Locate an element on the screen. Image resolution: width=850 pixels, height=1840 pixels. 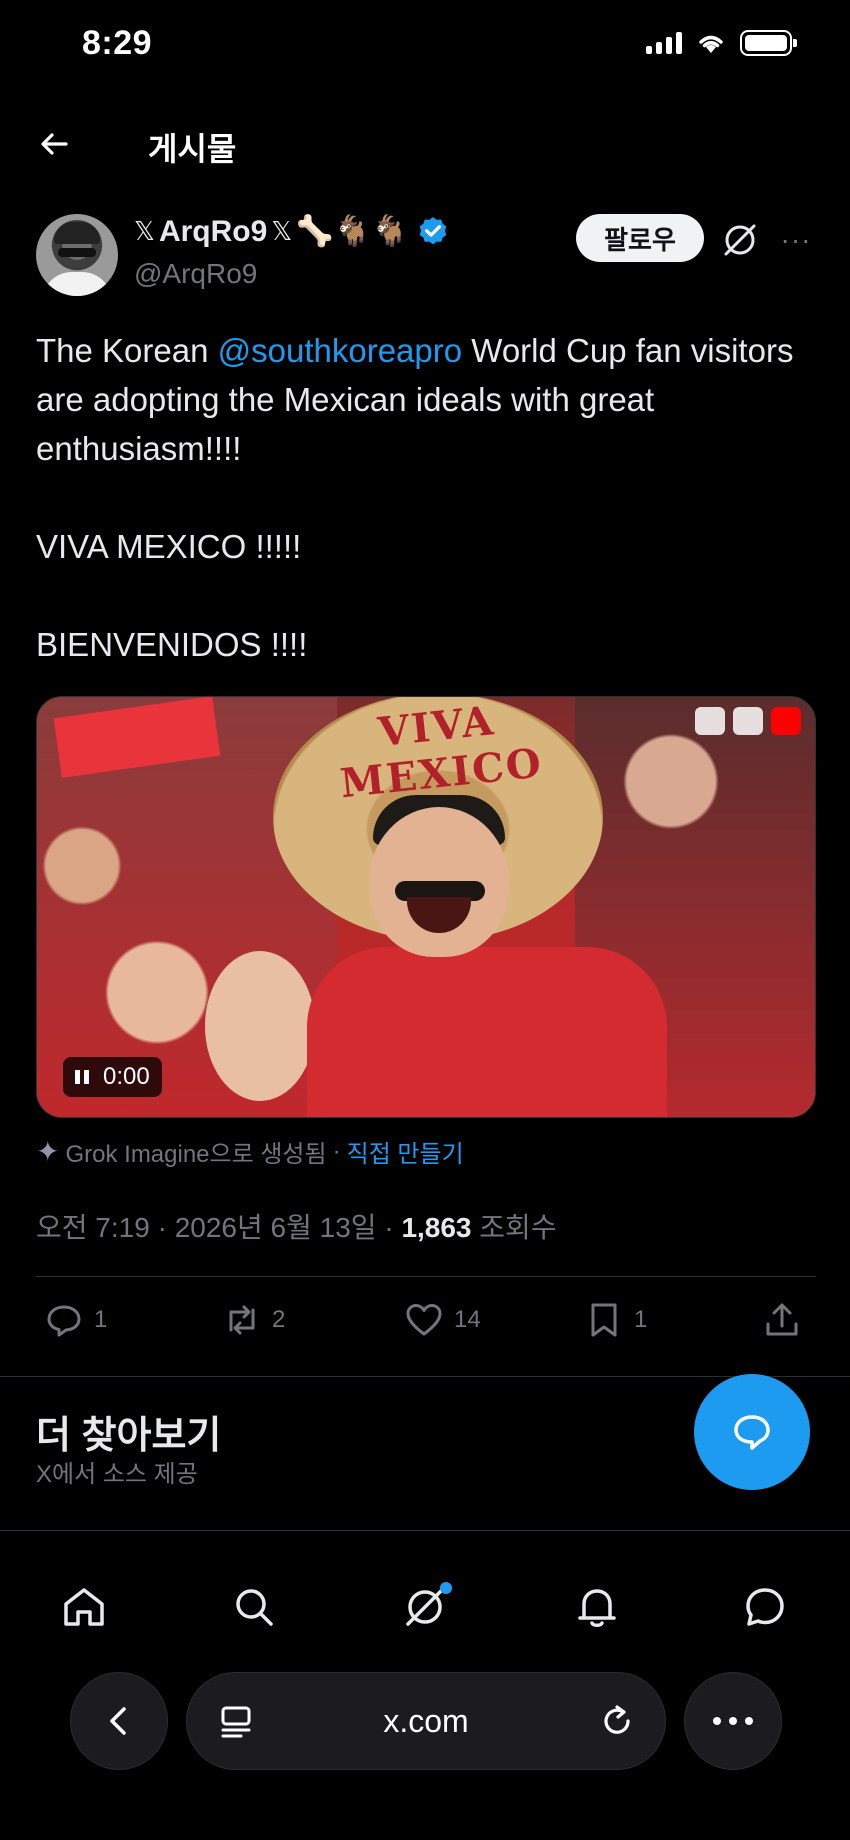
page-title: 게시물 is located at coordinates (192, 149).